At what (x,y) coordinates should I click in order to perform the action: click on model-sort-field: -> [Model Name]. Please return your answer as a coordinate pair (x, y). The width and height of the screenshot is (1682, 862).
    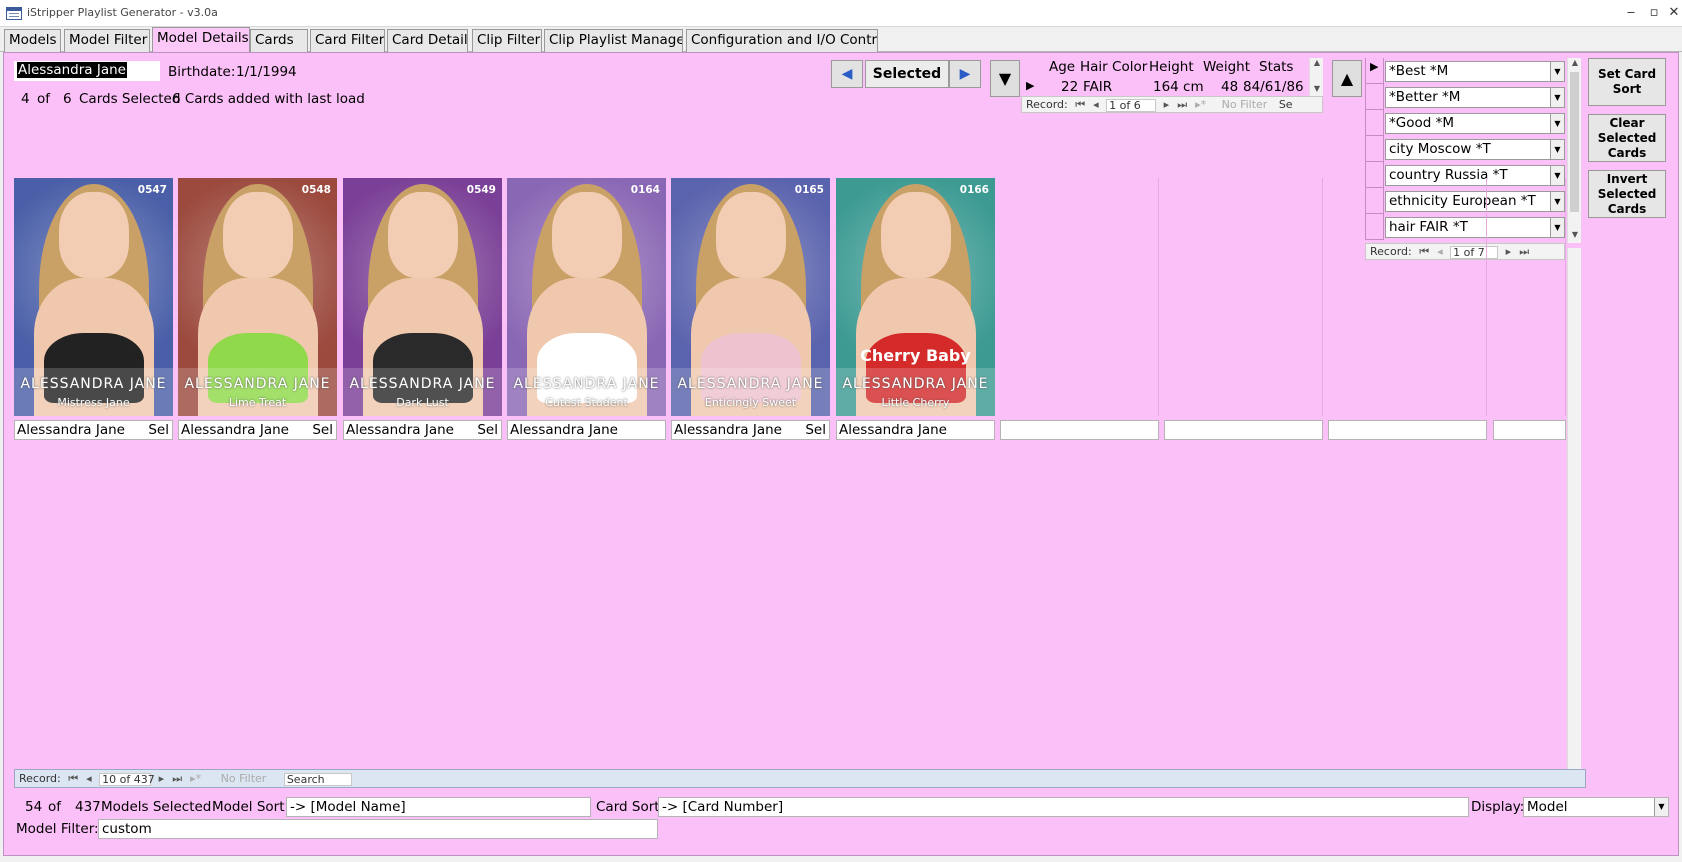
    Looking at the image, I should click on (438, 807).